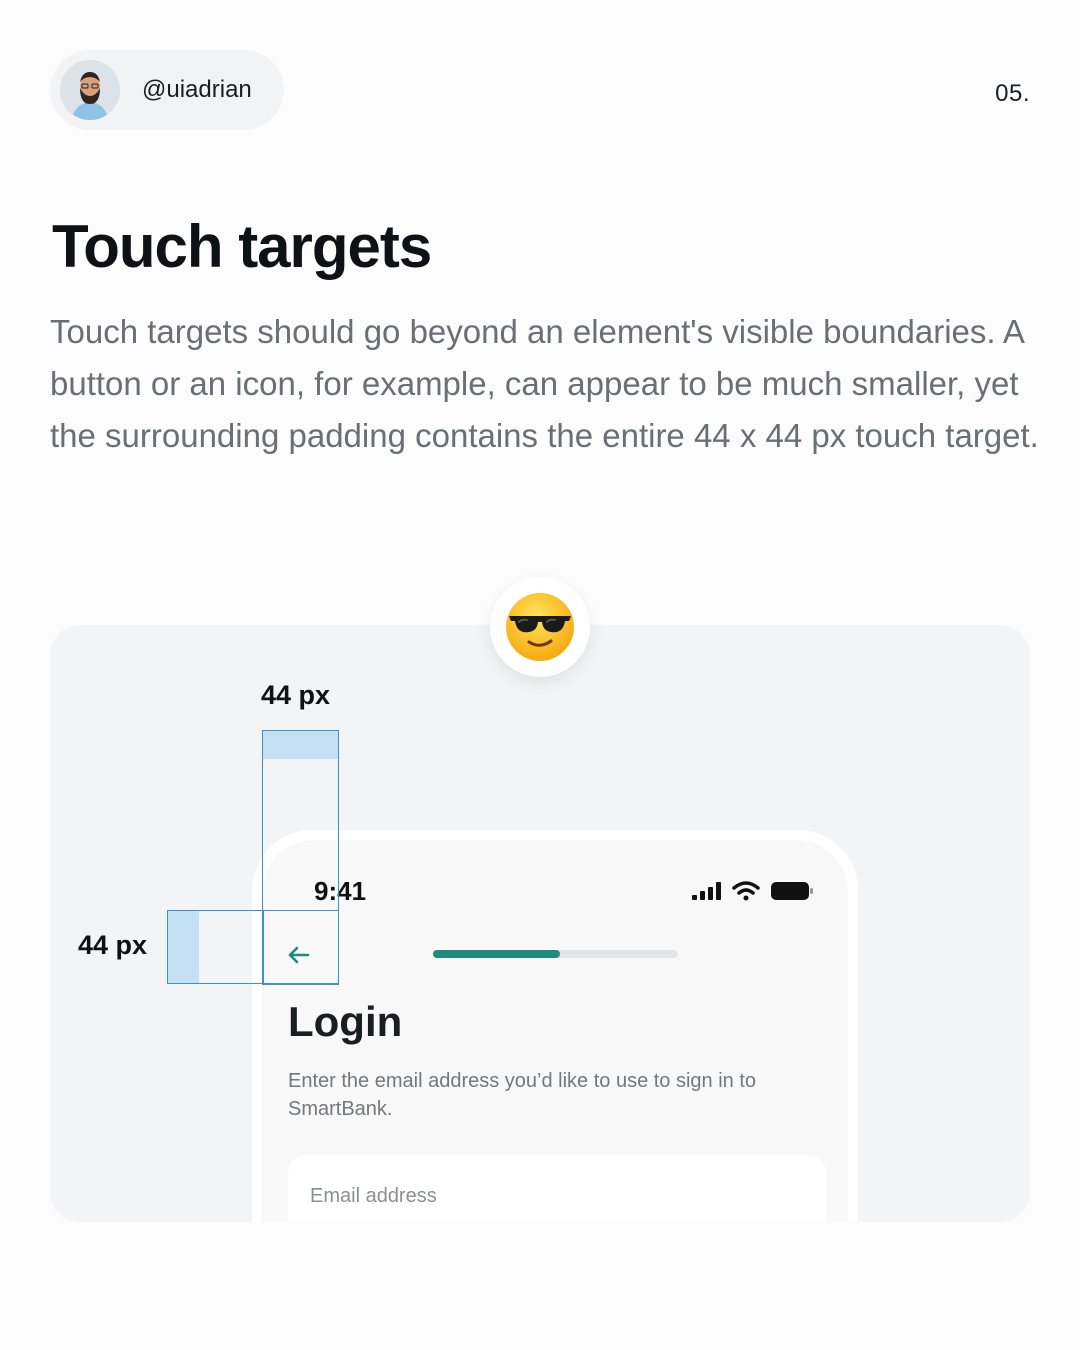  Describe the element at coordinates (497, 954) in the screenshot. I see `progress-fill` at that location.